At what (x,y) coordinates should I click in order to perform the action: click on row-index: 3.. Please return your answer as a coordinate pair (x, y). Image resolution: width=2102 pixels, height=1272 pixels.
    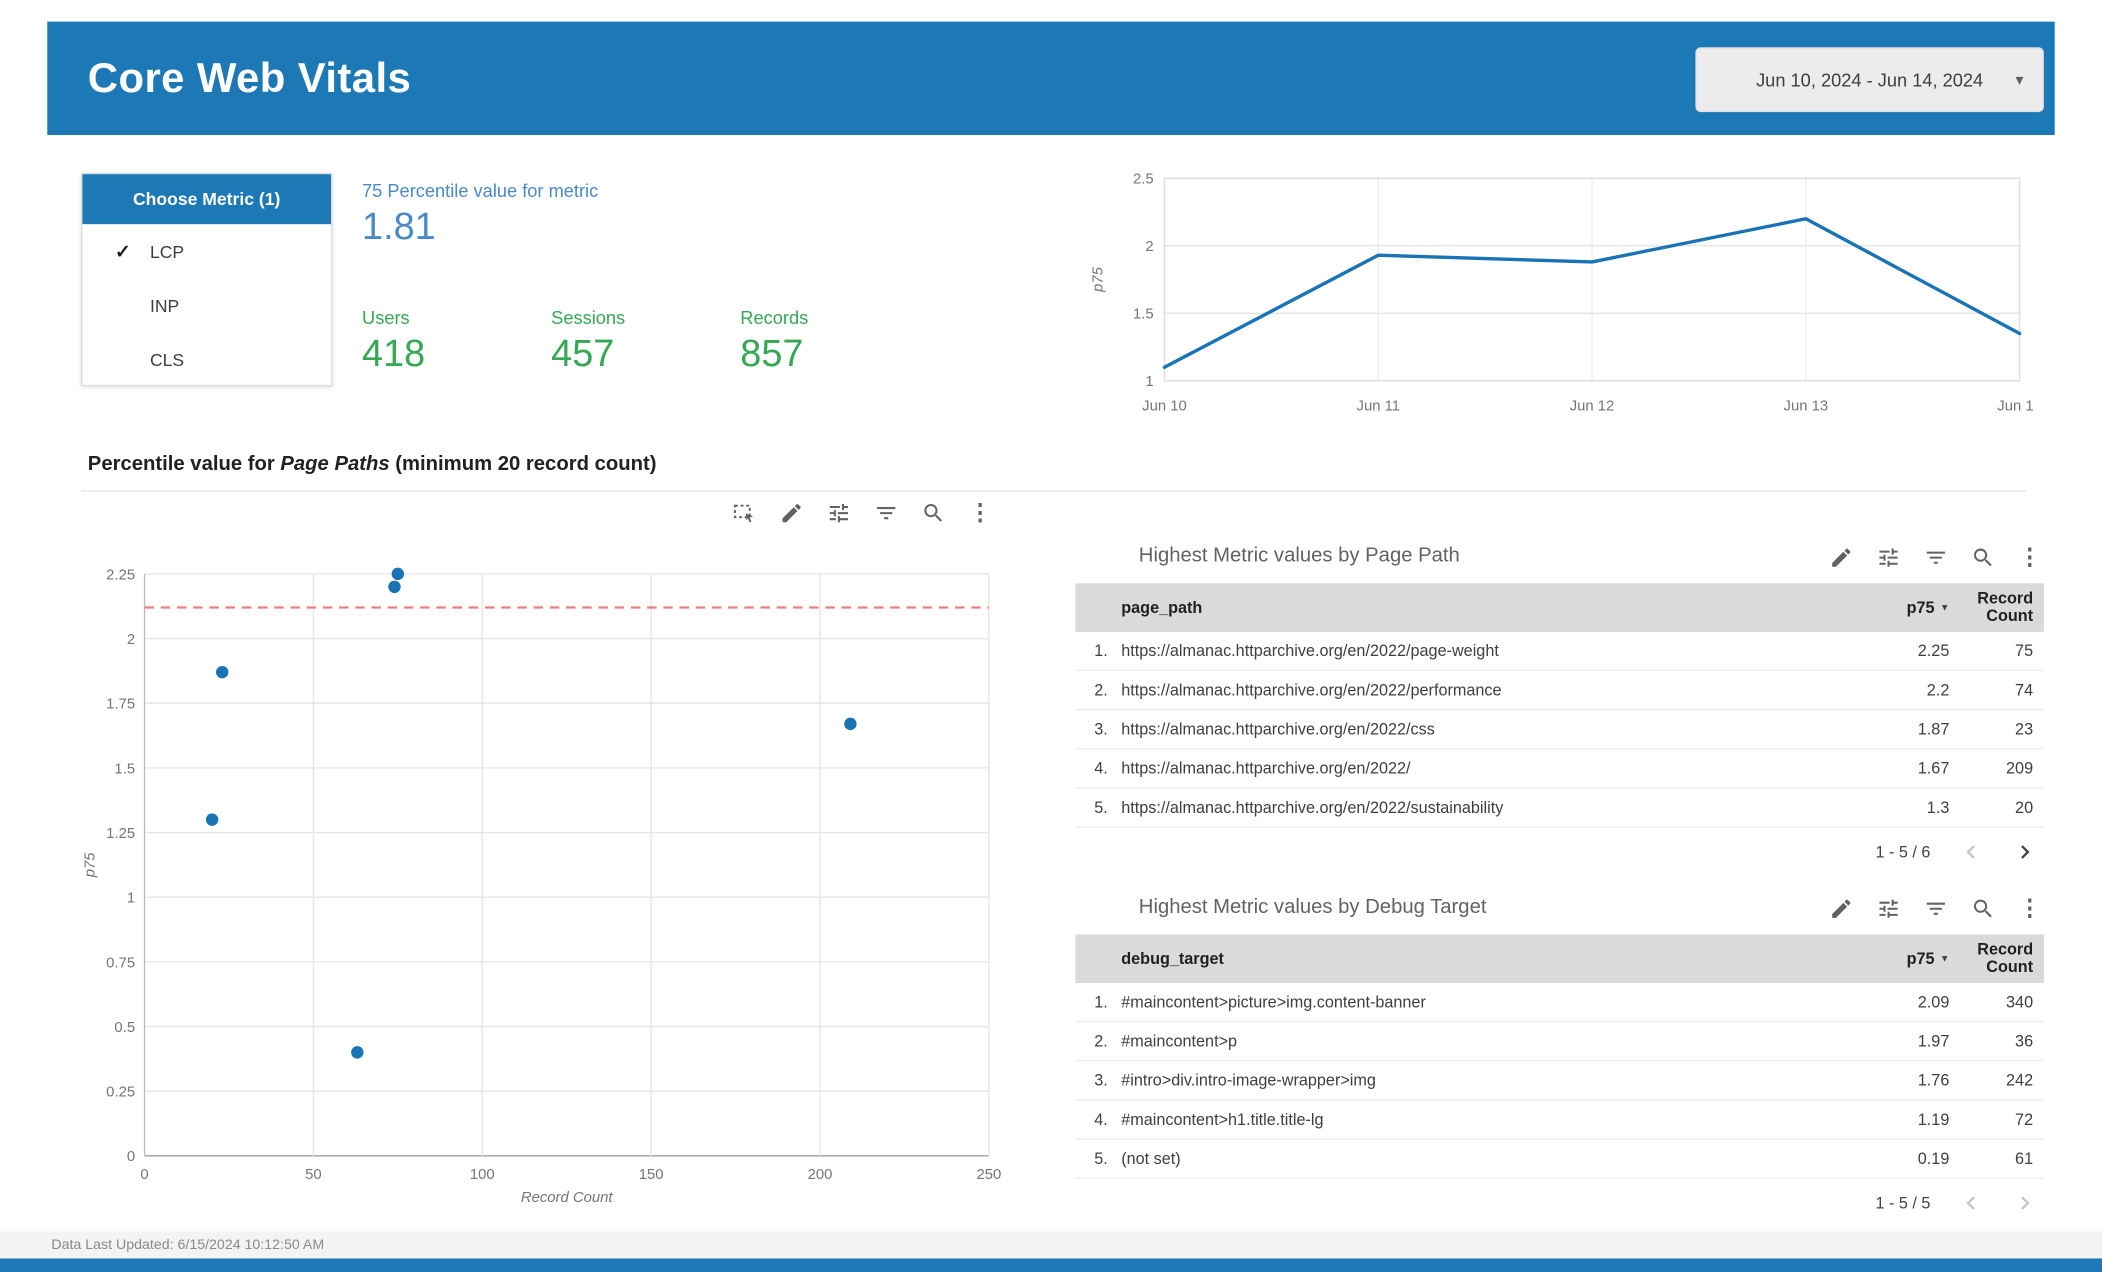
    Looking at the image, I should click on (1101, 729).